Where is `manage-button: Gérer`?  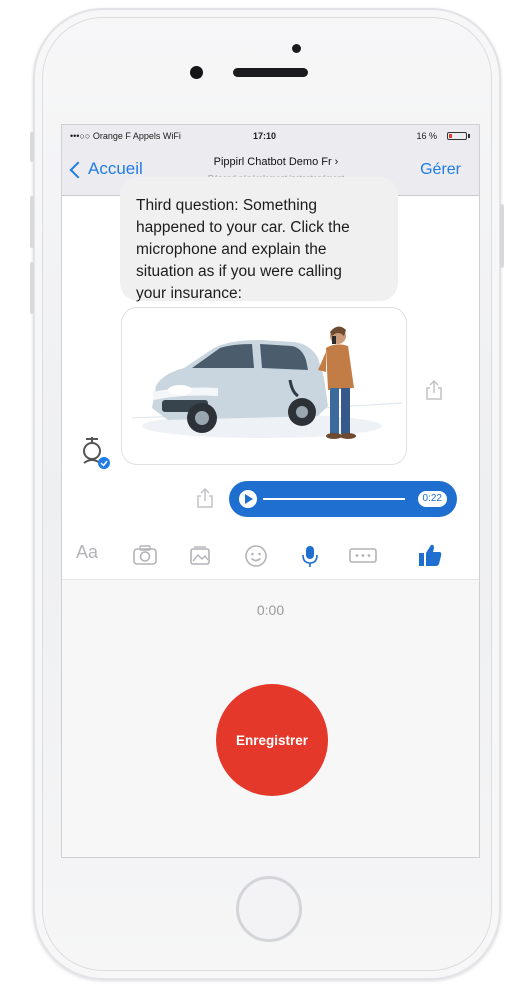
manage-button: Gérer is located at coordinates (440, 170).